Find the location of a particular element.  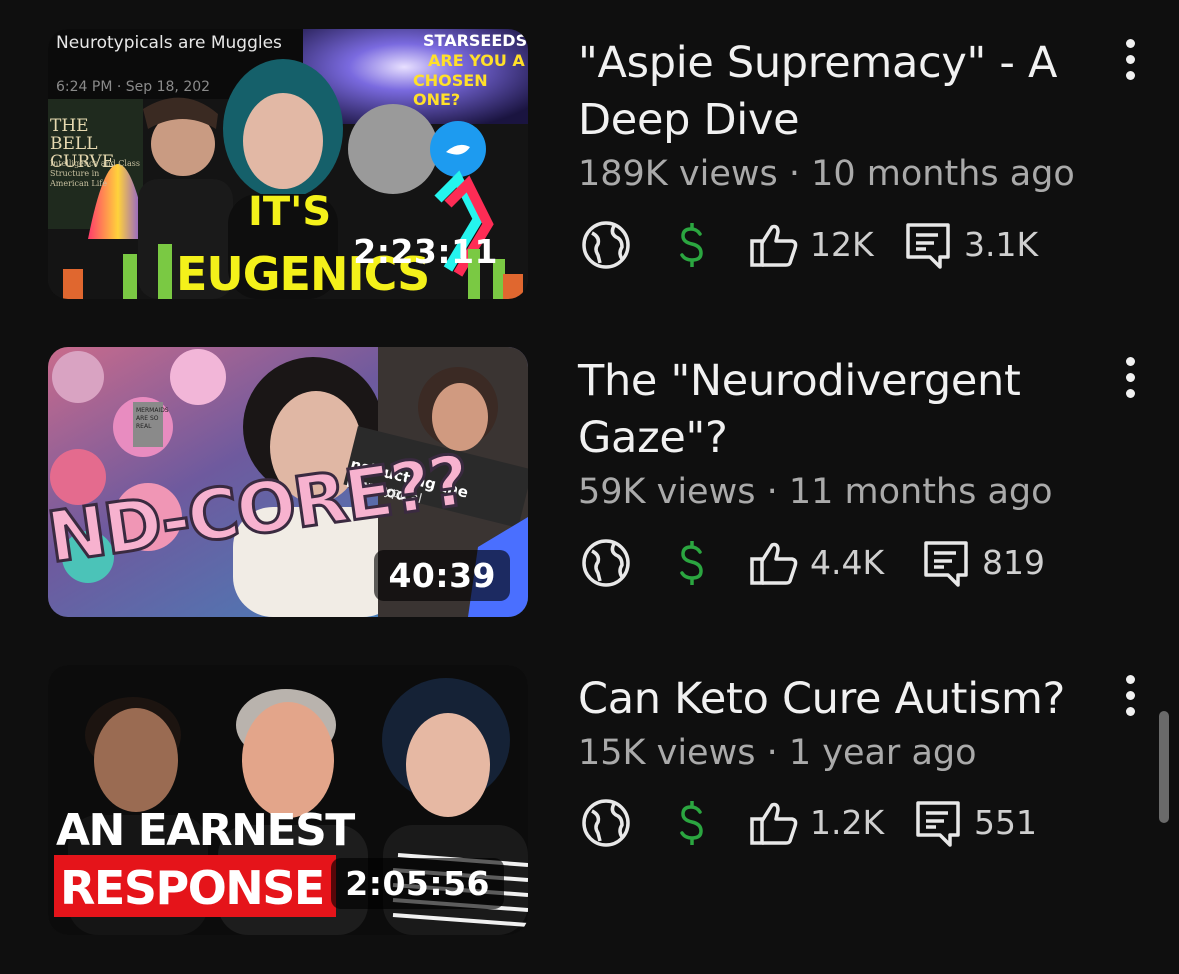

upload-age: 11 months ago is located at coordinates (920, 492).